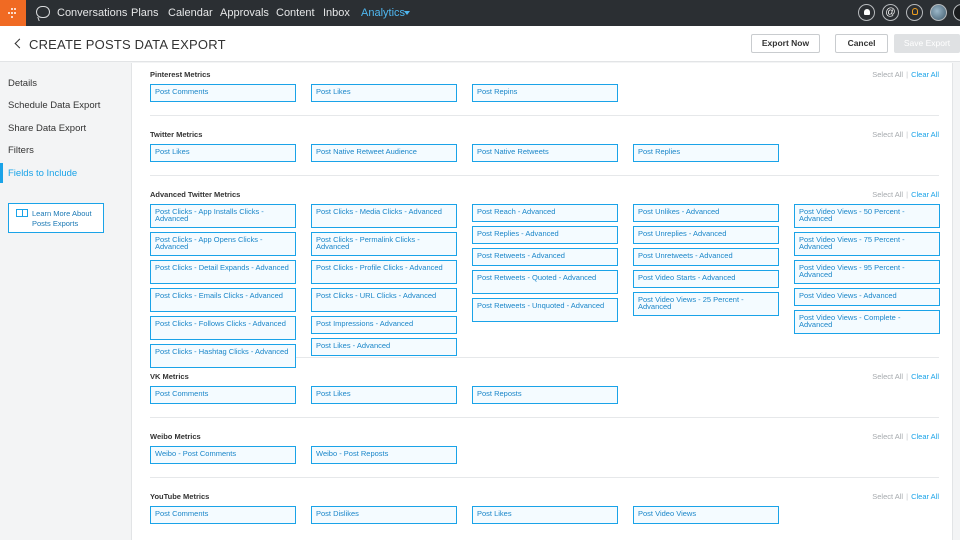 The image size is (960, 540). What do you see at coordinates (384, 153) in the screenshot?
I see `metric-field-chip: Post Native Retweet Audience` at bounding box center [384, 153].